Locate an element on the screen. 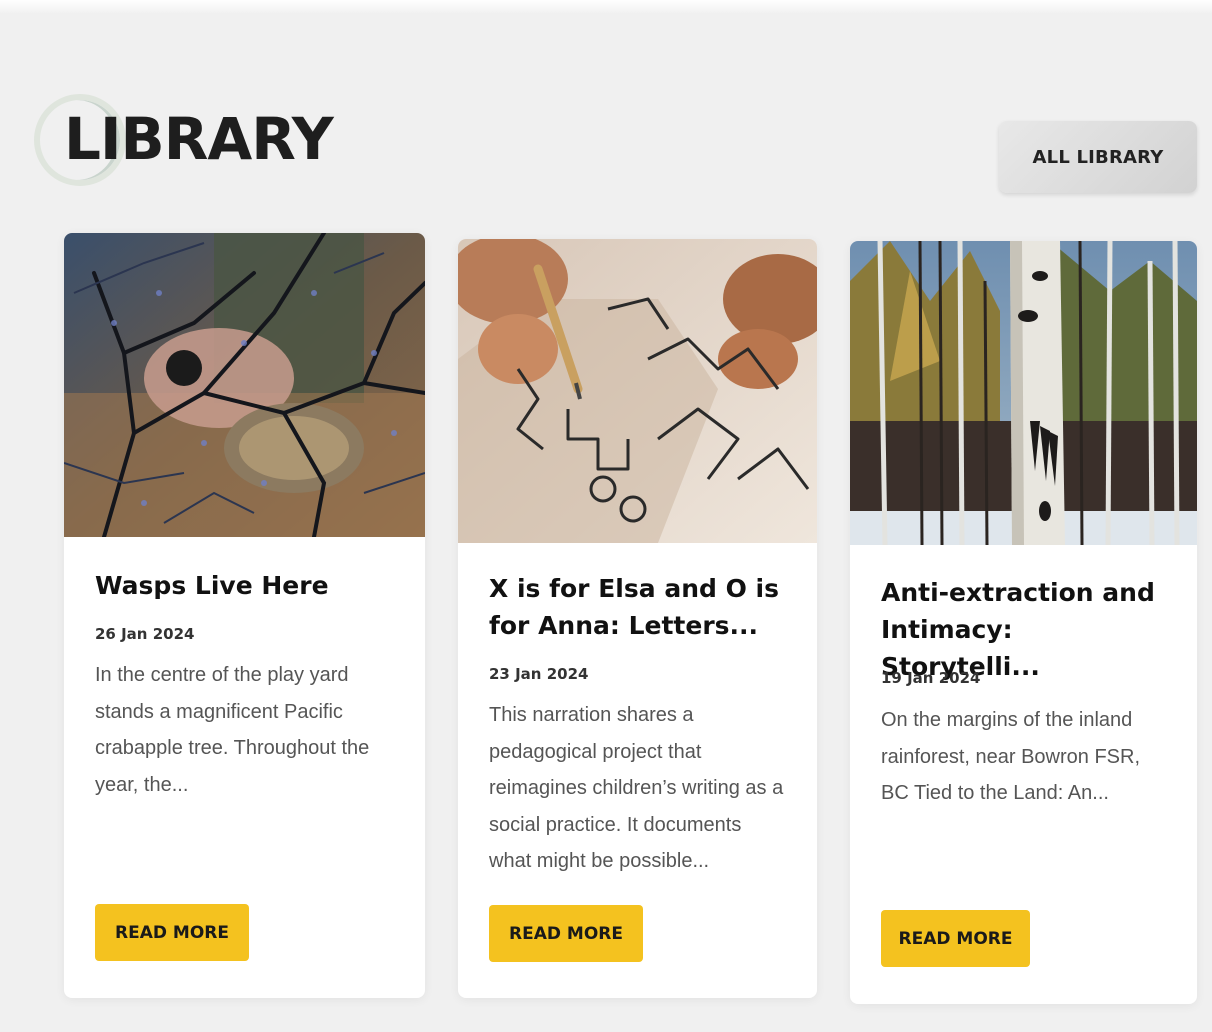  card-date: 19 Jan 2024 is located at coordinates (931, 678).